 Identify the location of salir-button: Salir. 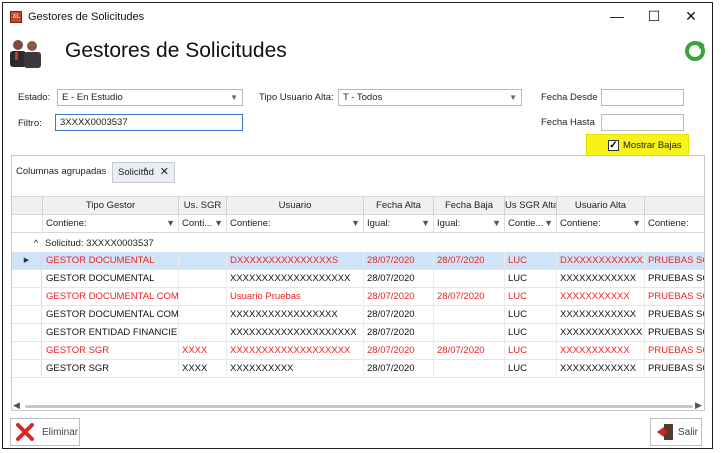
(676, 432).